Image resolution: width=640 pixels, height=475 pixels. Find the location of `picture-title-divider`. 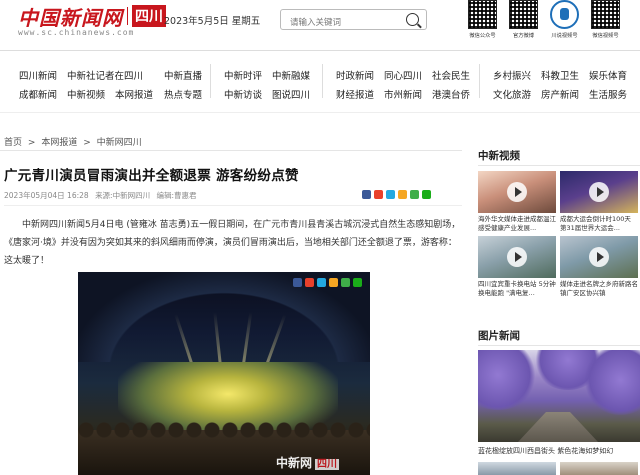

picture-title-divider is located at coordinates (559, 345).